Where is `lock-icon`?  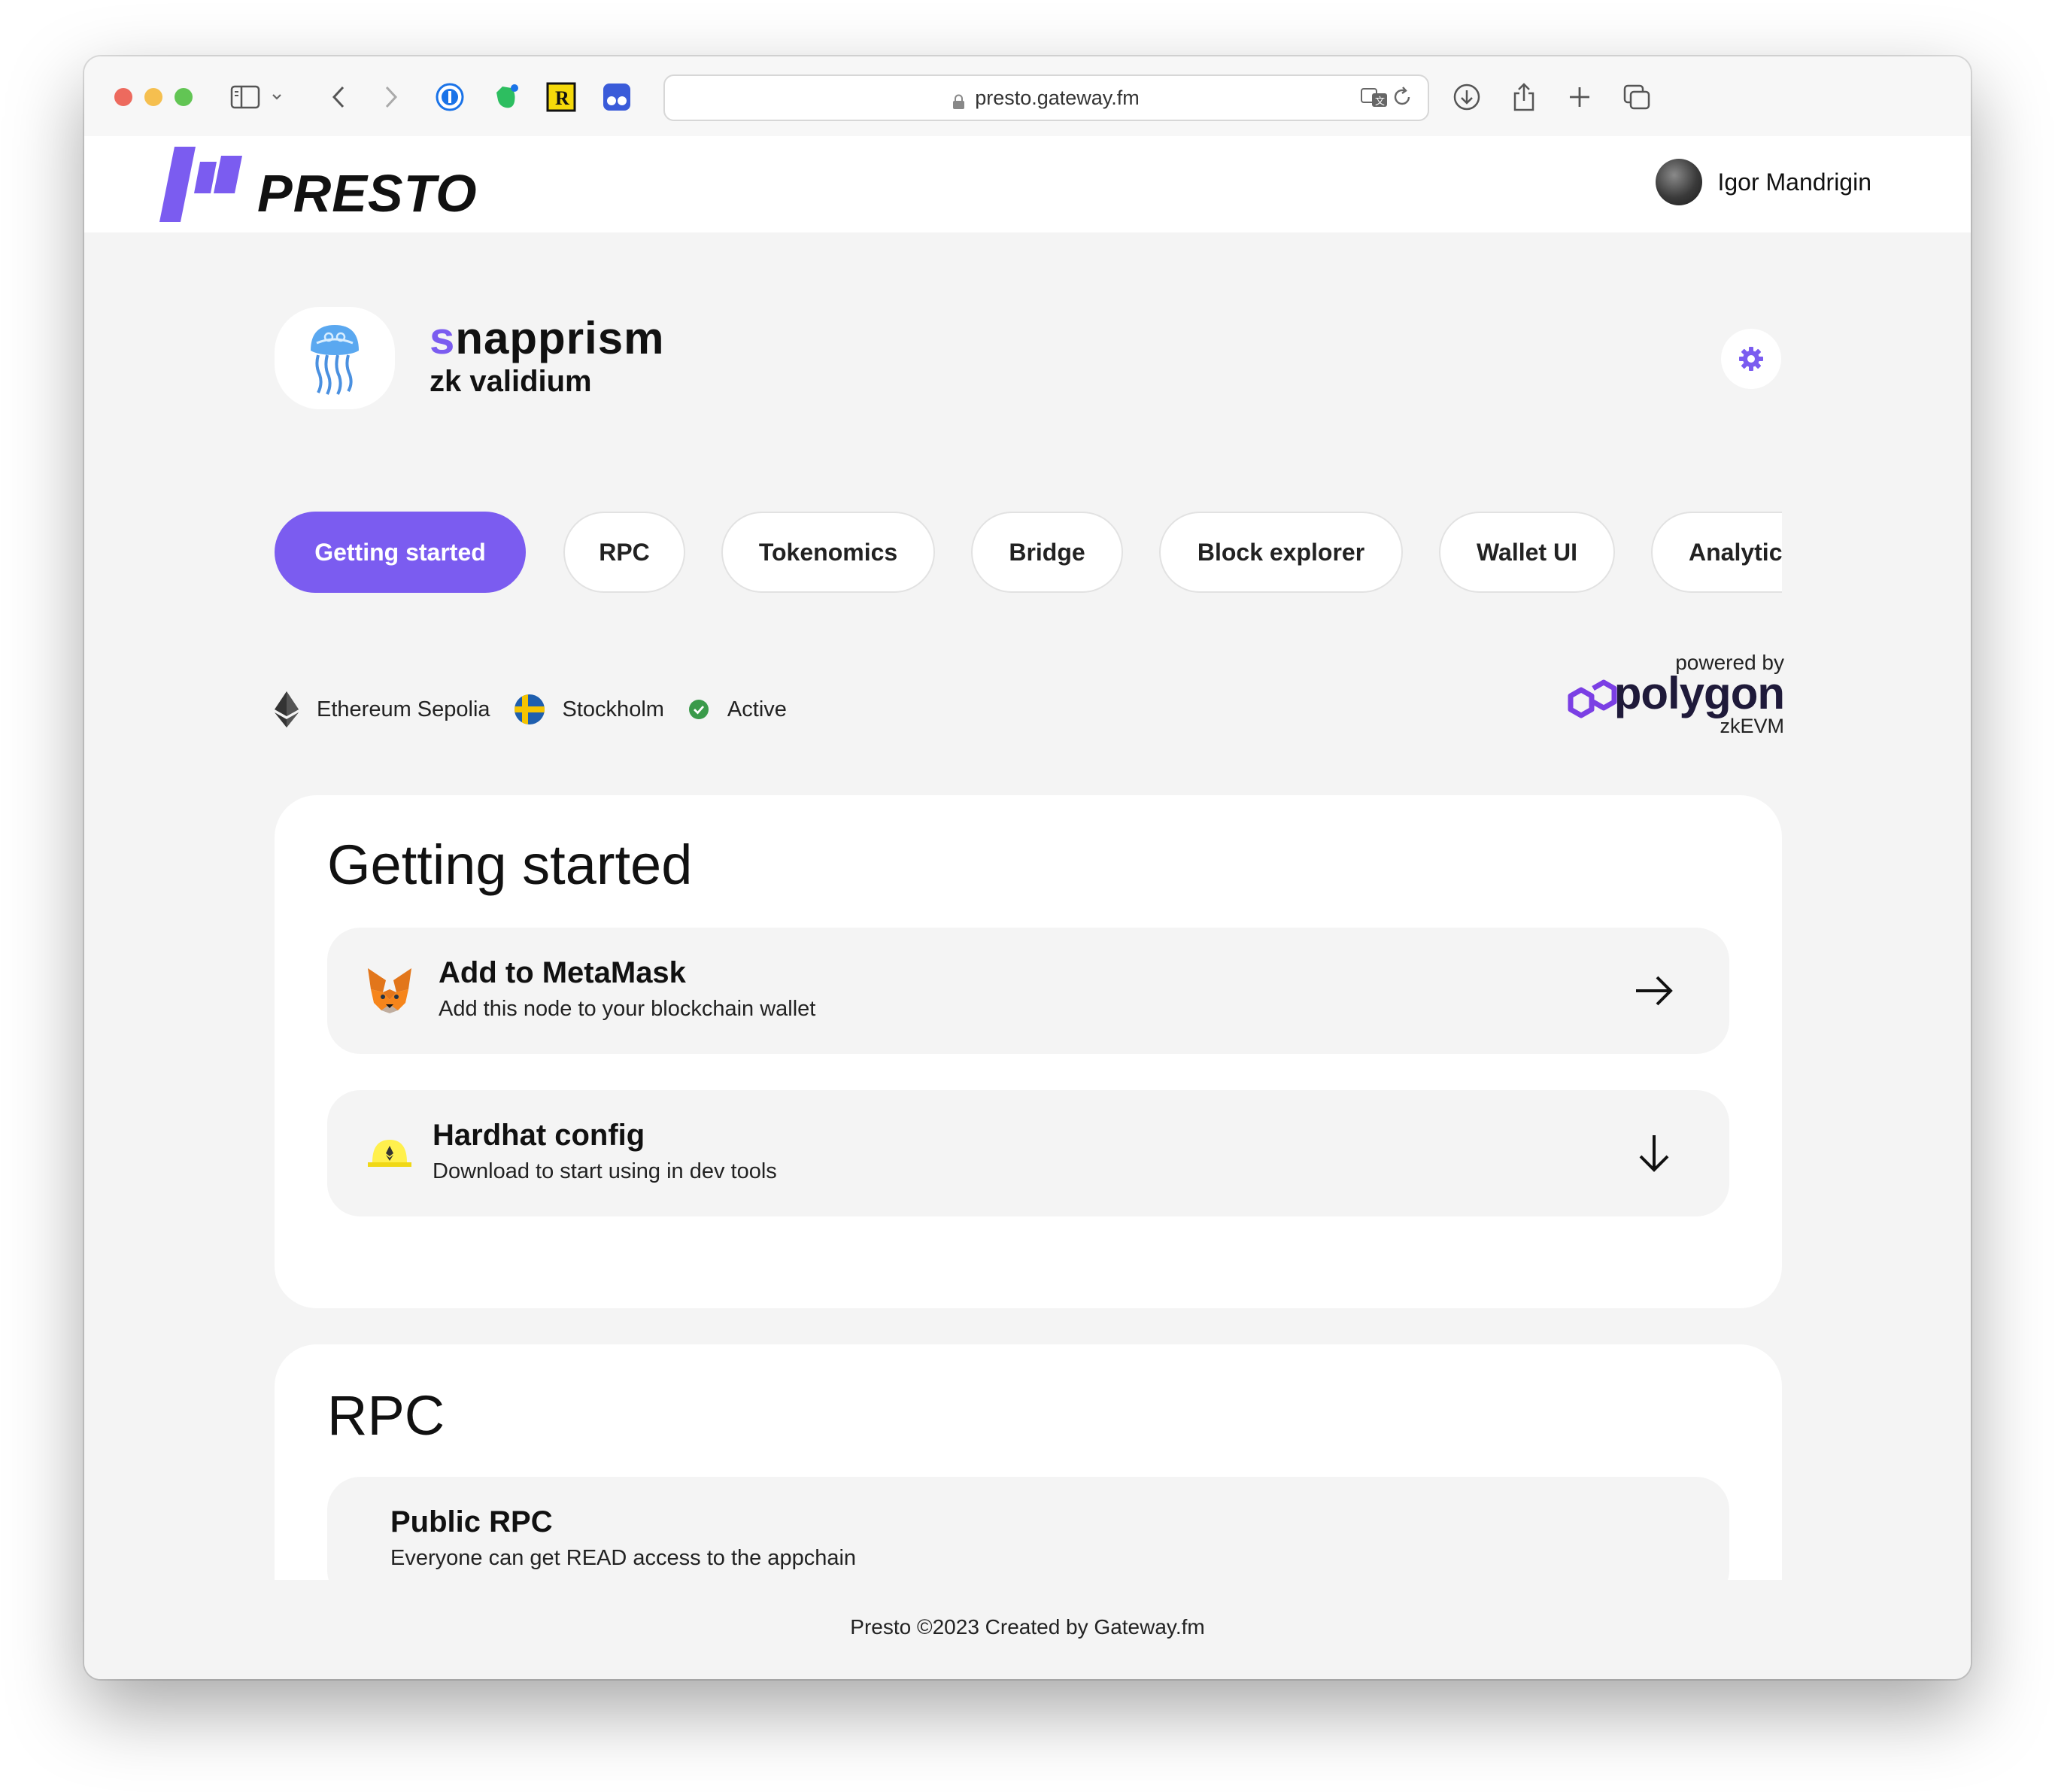
lock-icon is located at coordinates (959, 100).